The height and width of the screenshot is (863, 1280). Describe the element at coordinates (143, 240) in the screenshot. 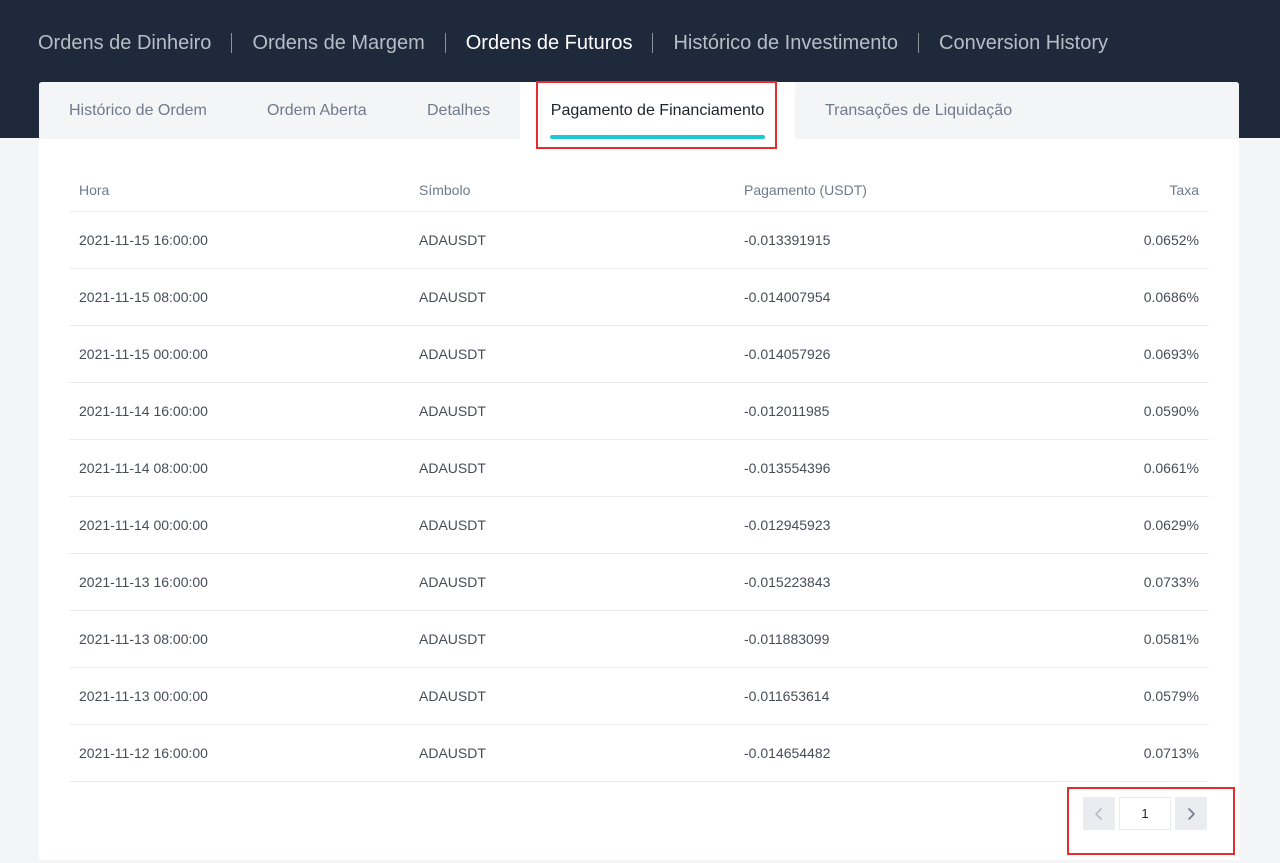

I see `cell-time: 2021-11-15 16:00:00` at that location.